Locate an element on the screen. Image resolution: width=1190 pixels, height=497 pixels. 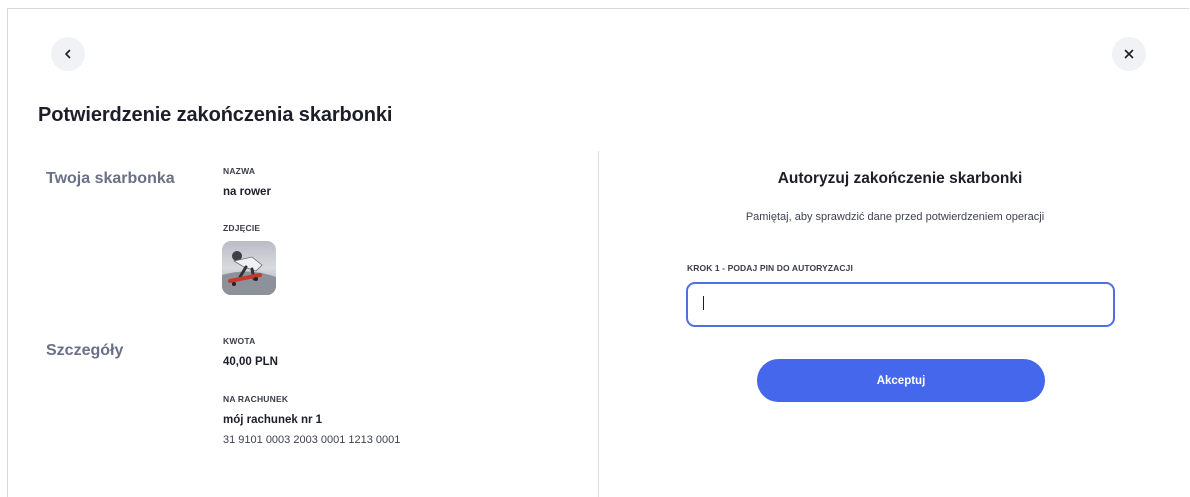
name-label: NAZWA is located at coordinates (239, 171).